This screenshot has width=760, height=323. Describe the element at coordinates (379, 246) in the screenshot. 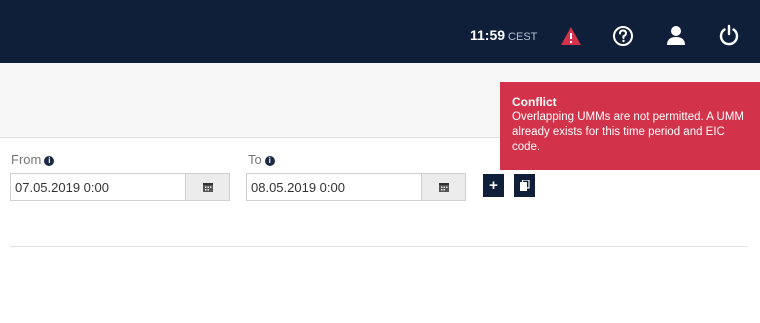

I see `divider` at that location.